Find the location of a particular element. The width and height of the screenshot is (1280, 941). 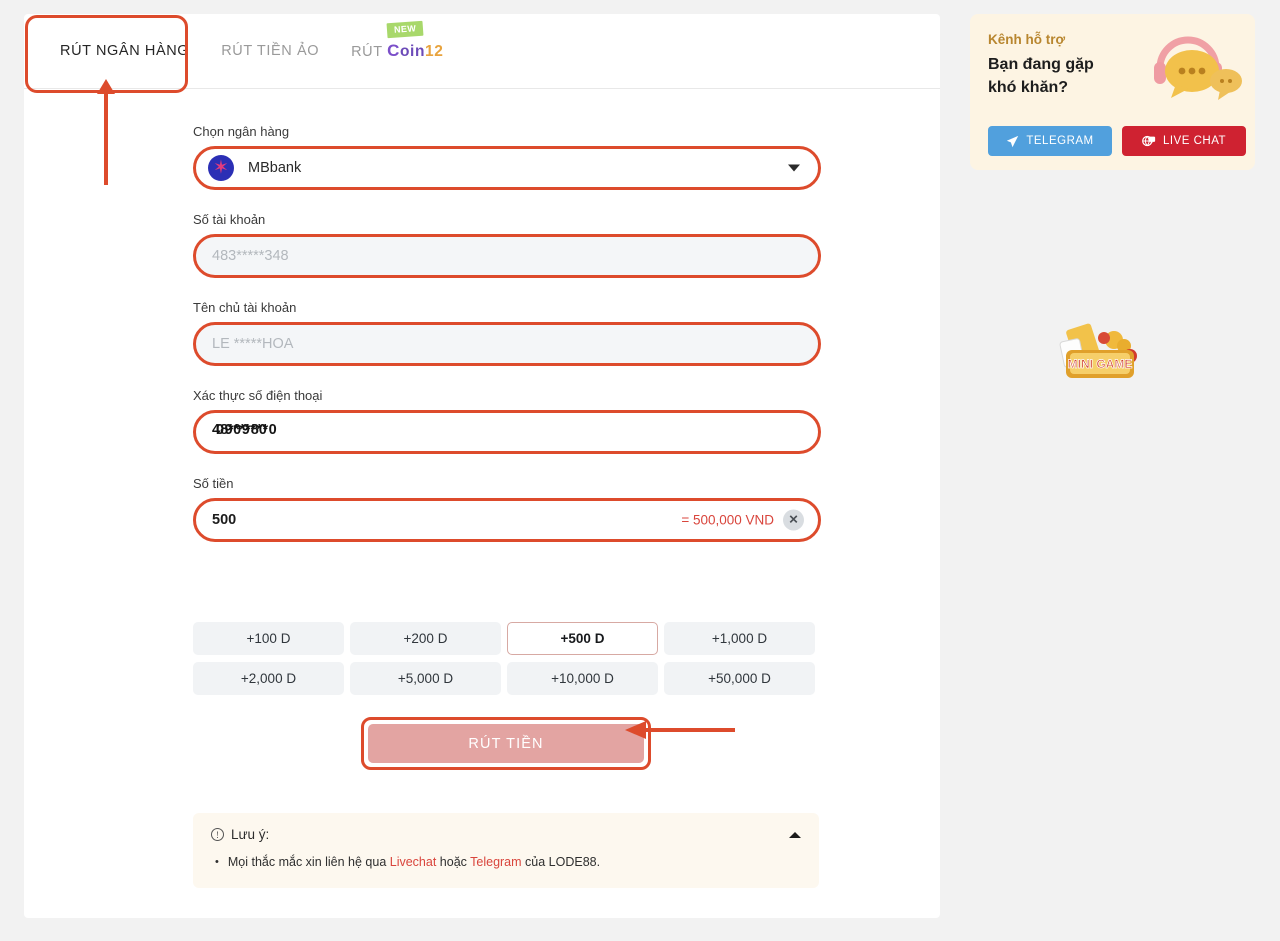

telegram-button: TELEGRAM is located at coordinates (1050, 141).